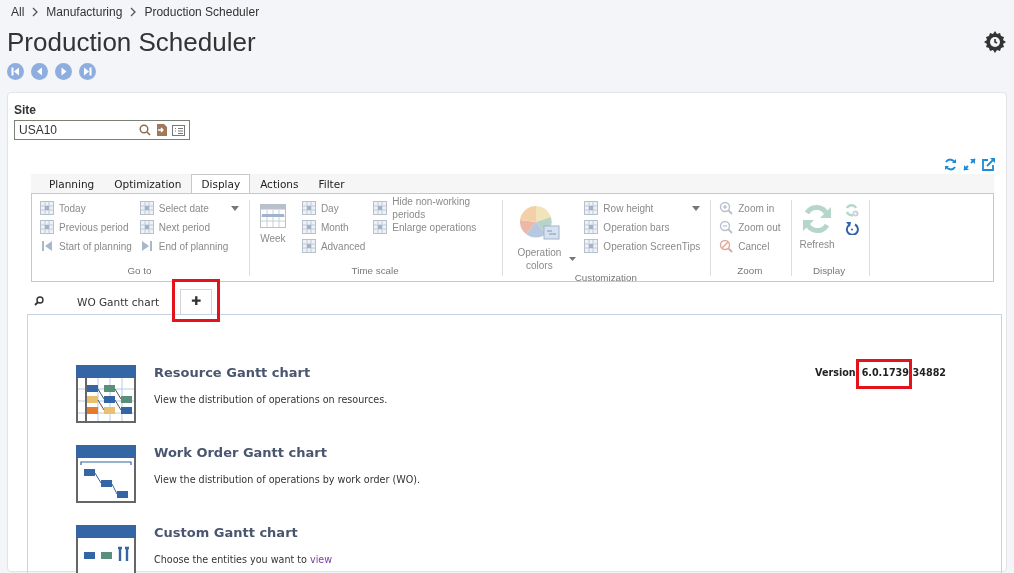 This screenshot has width=1014, height=573. What do you see at coordinates (15, 71) in the screenshot?
I see `first-record-icon` at bounding box center [15, 71].